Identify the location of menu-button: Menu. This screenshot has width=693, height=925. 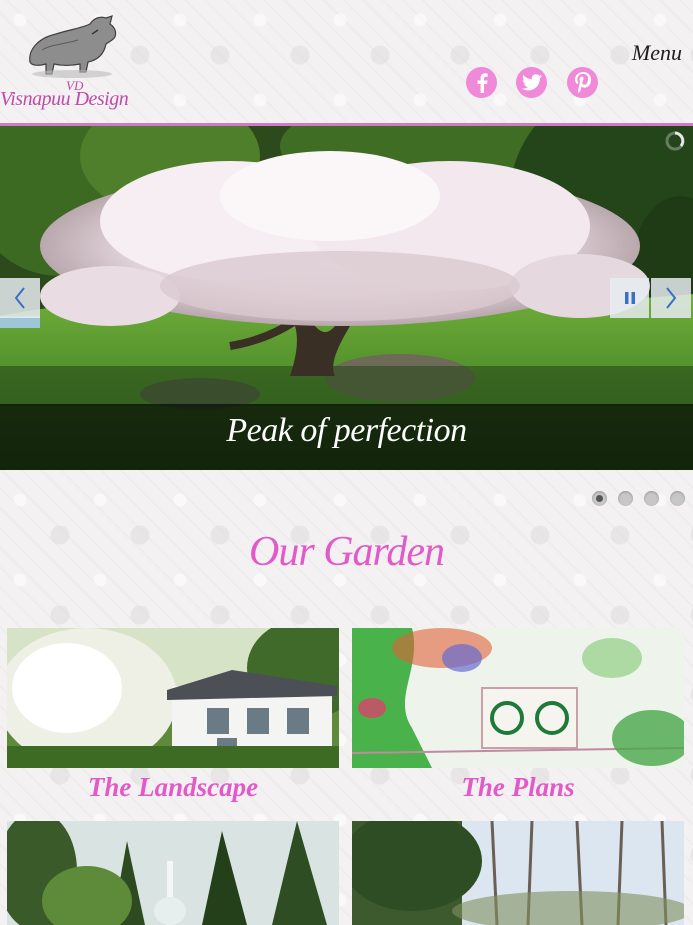
(657, 53).